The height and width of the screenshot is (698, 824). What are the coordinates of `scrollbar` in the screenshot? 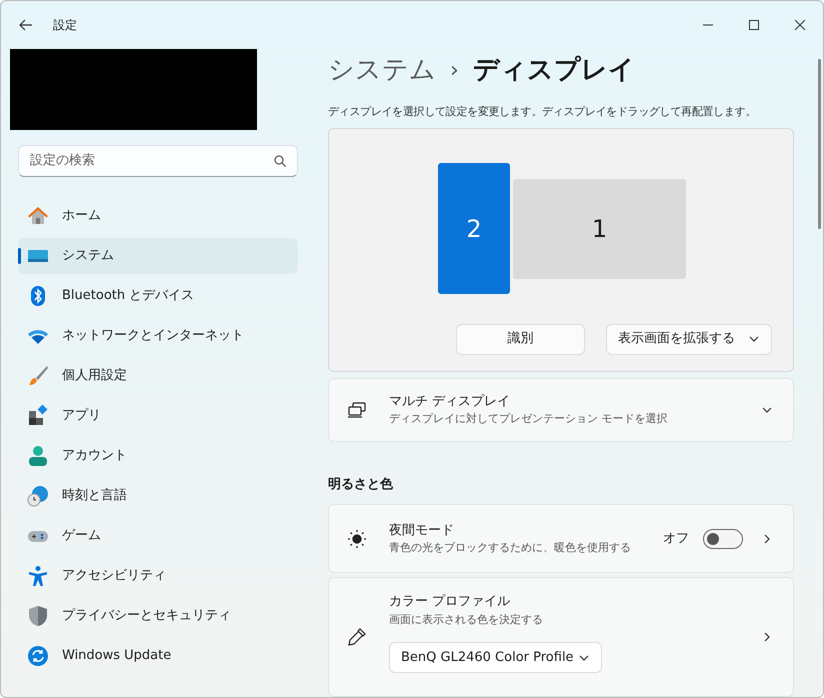 It's located at (819, 144).